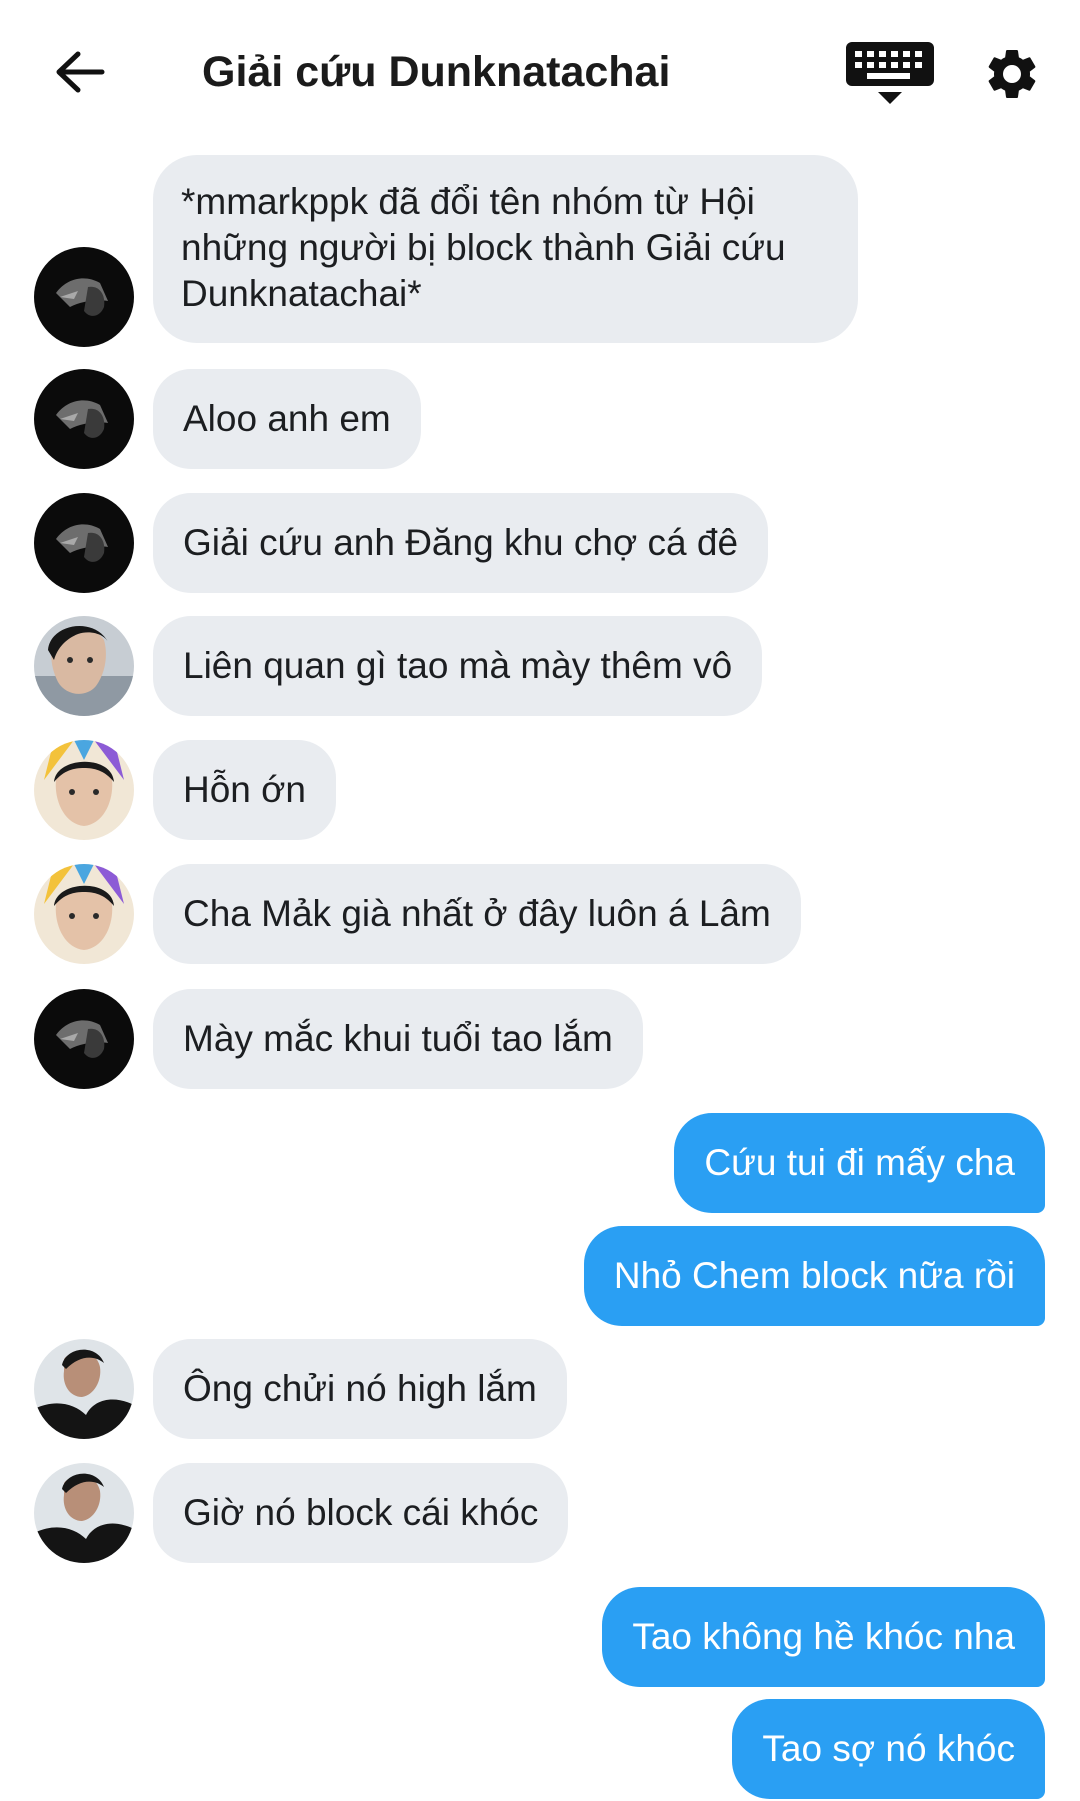  I want to click on gear-icon, so click(1012, 73).